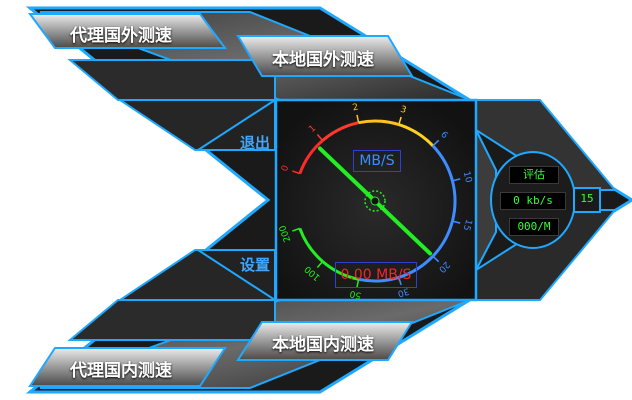 The width and height of the screenshot is (632, 400). Describe the element at coordinates (255, 264) in the screenshot. I see `settings-label: 设置` at that location.